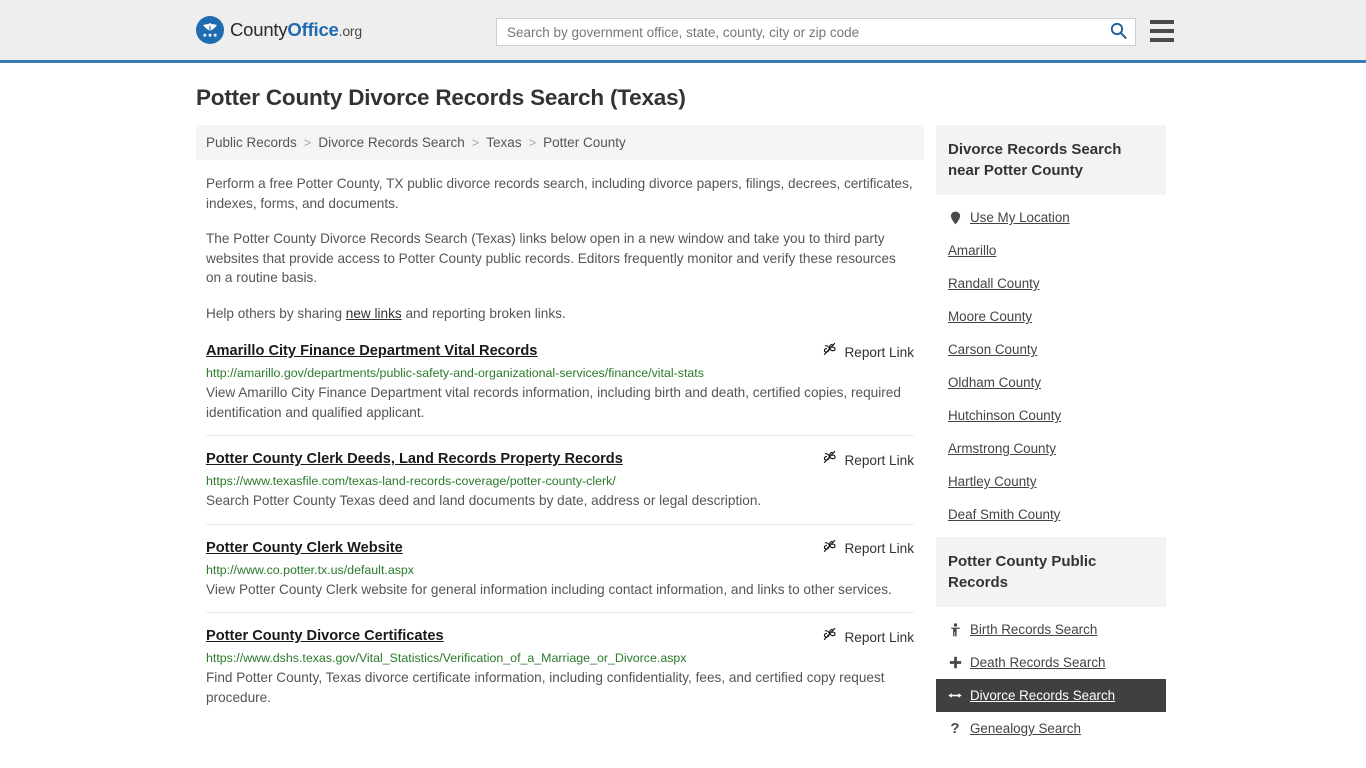  Describe the element at coordinates (1051, 349) in the screenshot. I see `sidebar-item-carson-county: Carson County` at that location.